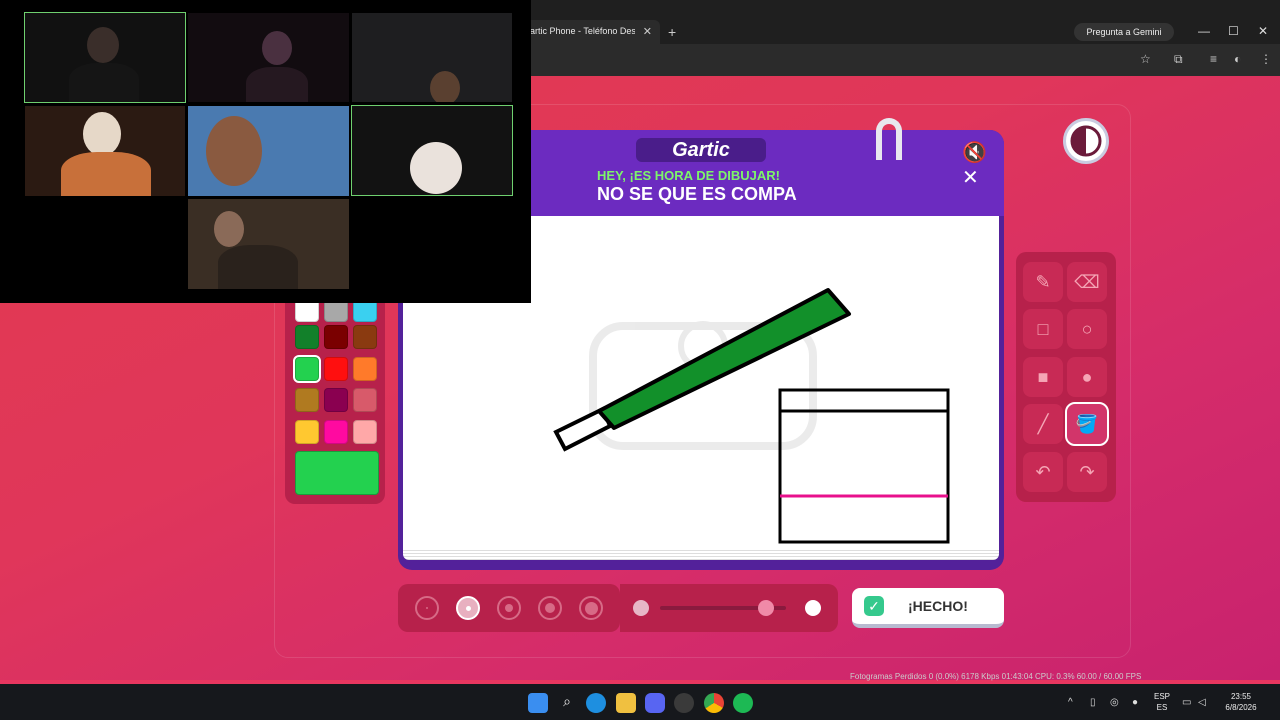 The image size is (1280, 720). What do you see at coordinates (938, 606) in the screenshot?
I see `done-label: ¡HECHO!` at bounding box center [938, 606].